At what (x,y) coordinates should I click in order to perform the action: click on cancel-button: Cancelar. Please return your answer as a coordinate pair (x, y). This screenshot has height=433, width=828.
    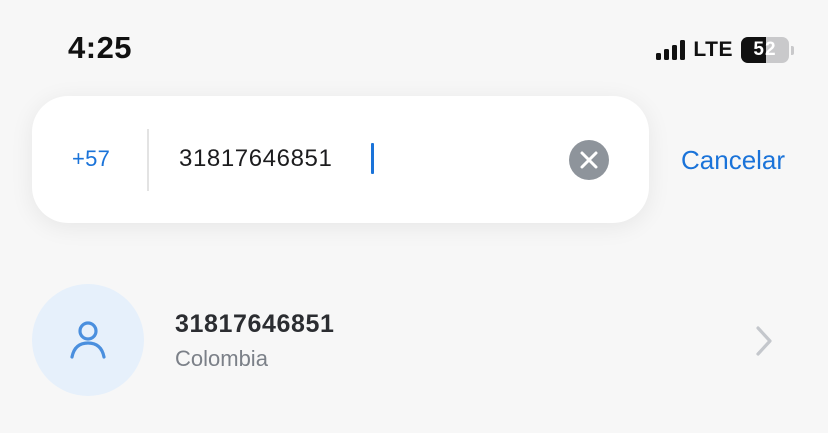
    Looking at the image, I should click on (733, 160).